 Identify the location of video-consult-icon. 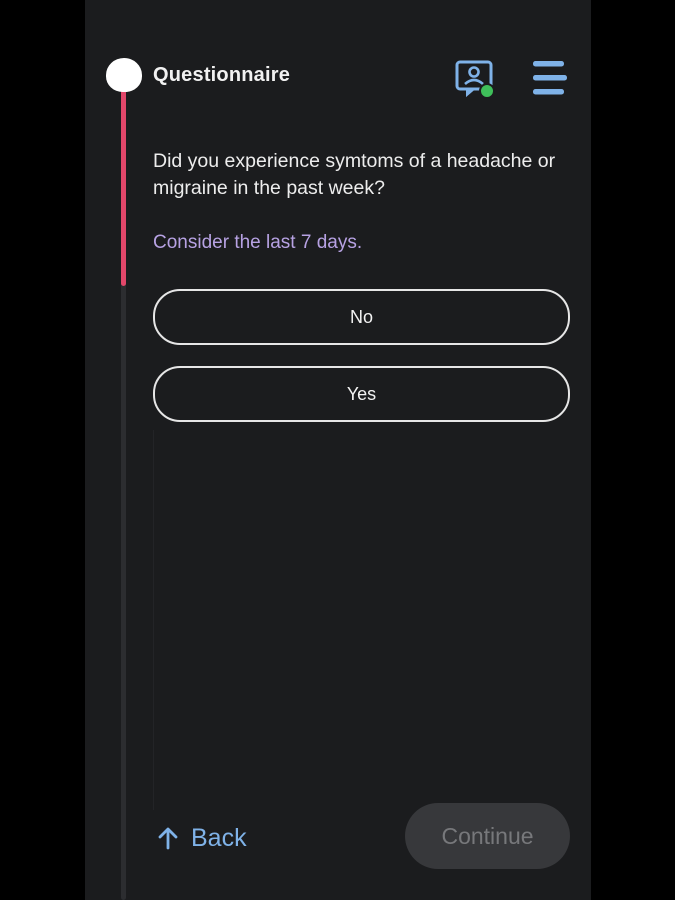
(476, 80).